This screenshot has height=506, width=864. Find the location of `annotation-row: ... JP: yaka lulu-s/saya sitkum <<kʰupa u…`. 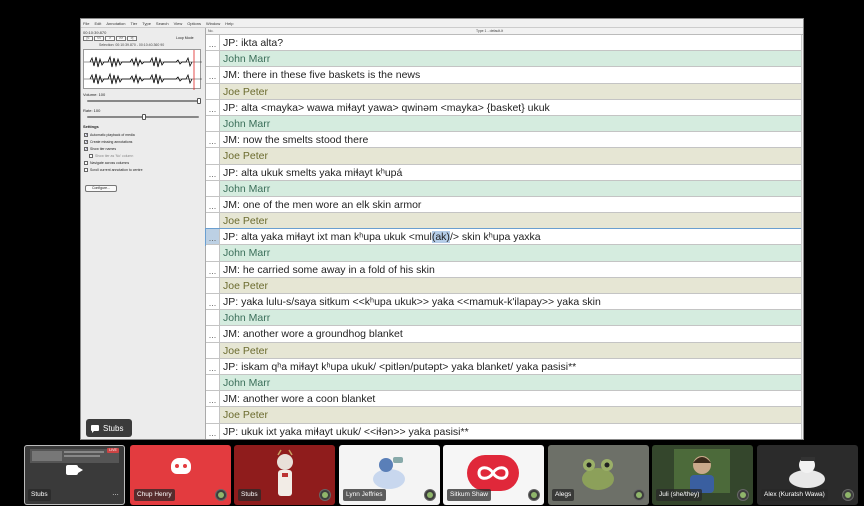

annotation-row: ... JP: yaka lulu-s/saya sitkum <<kʰupa u… is located at coordinates (503, 302).